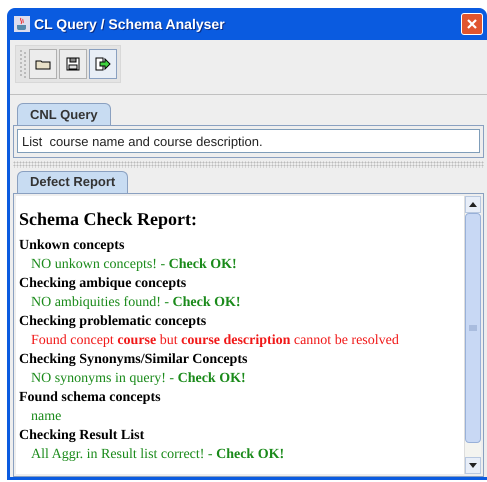 The width and height of the screenshot is (487, 482). What do you see at coordinates (103, 283) in the screenshot?
I see `section-heading: Checking ambique concepts` at bounding box center [103, 283].